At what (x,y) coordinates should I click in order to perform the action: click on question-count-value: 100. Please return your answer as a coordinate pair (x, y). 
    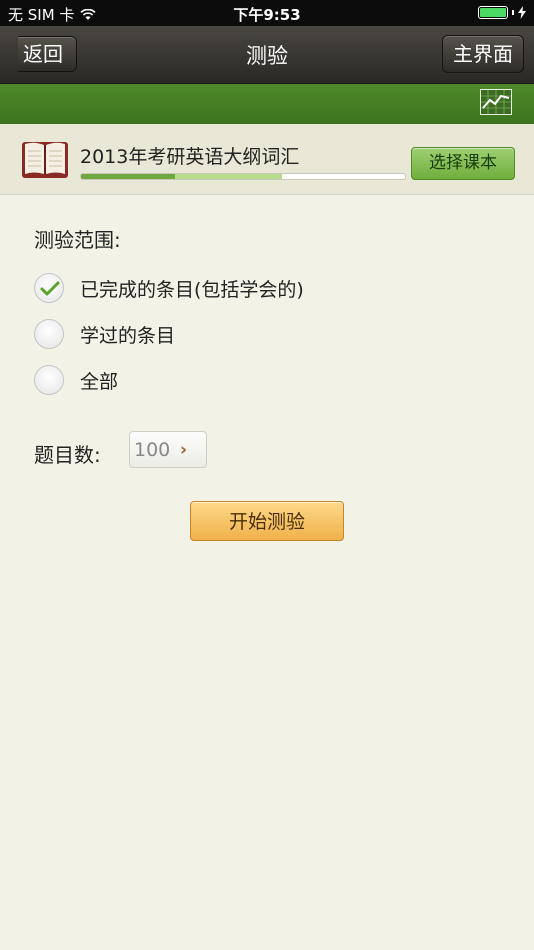
    Looking at the image, I should click on (152, 450).